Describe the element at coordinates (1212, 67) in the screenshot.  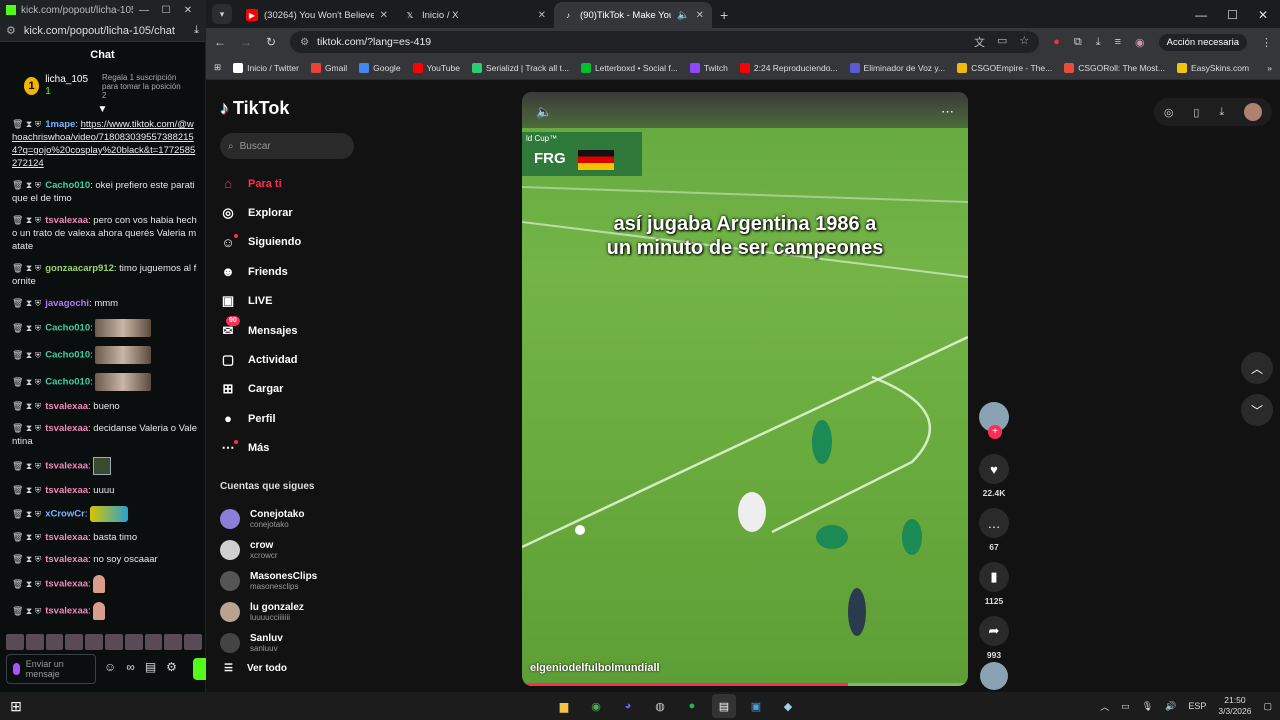
I see `bookmark-item: EasySkins.com` at that location.